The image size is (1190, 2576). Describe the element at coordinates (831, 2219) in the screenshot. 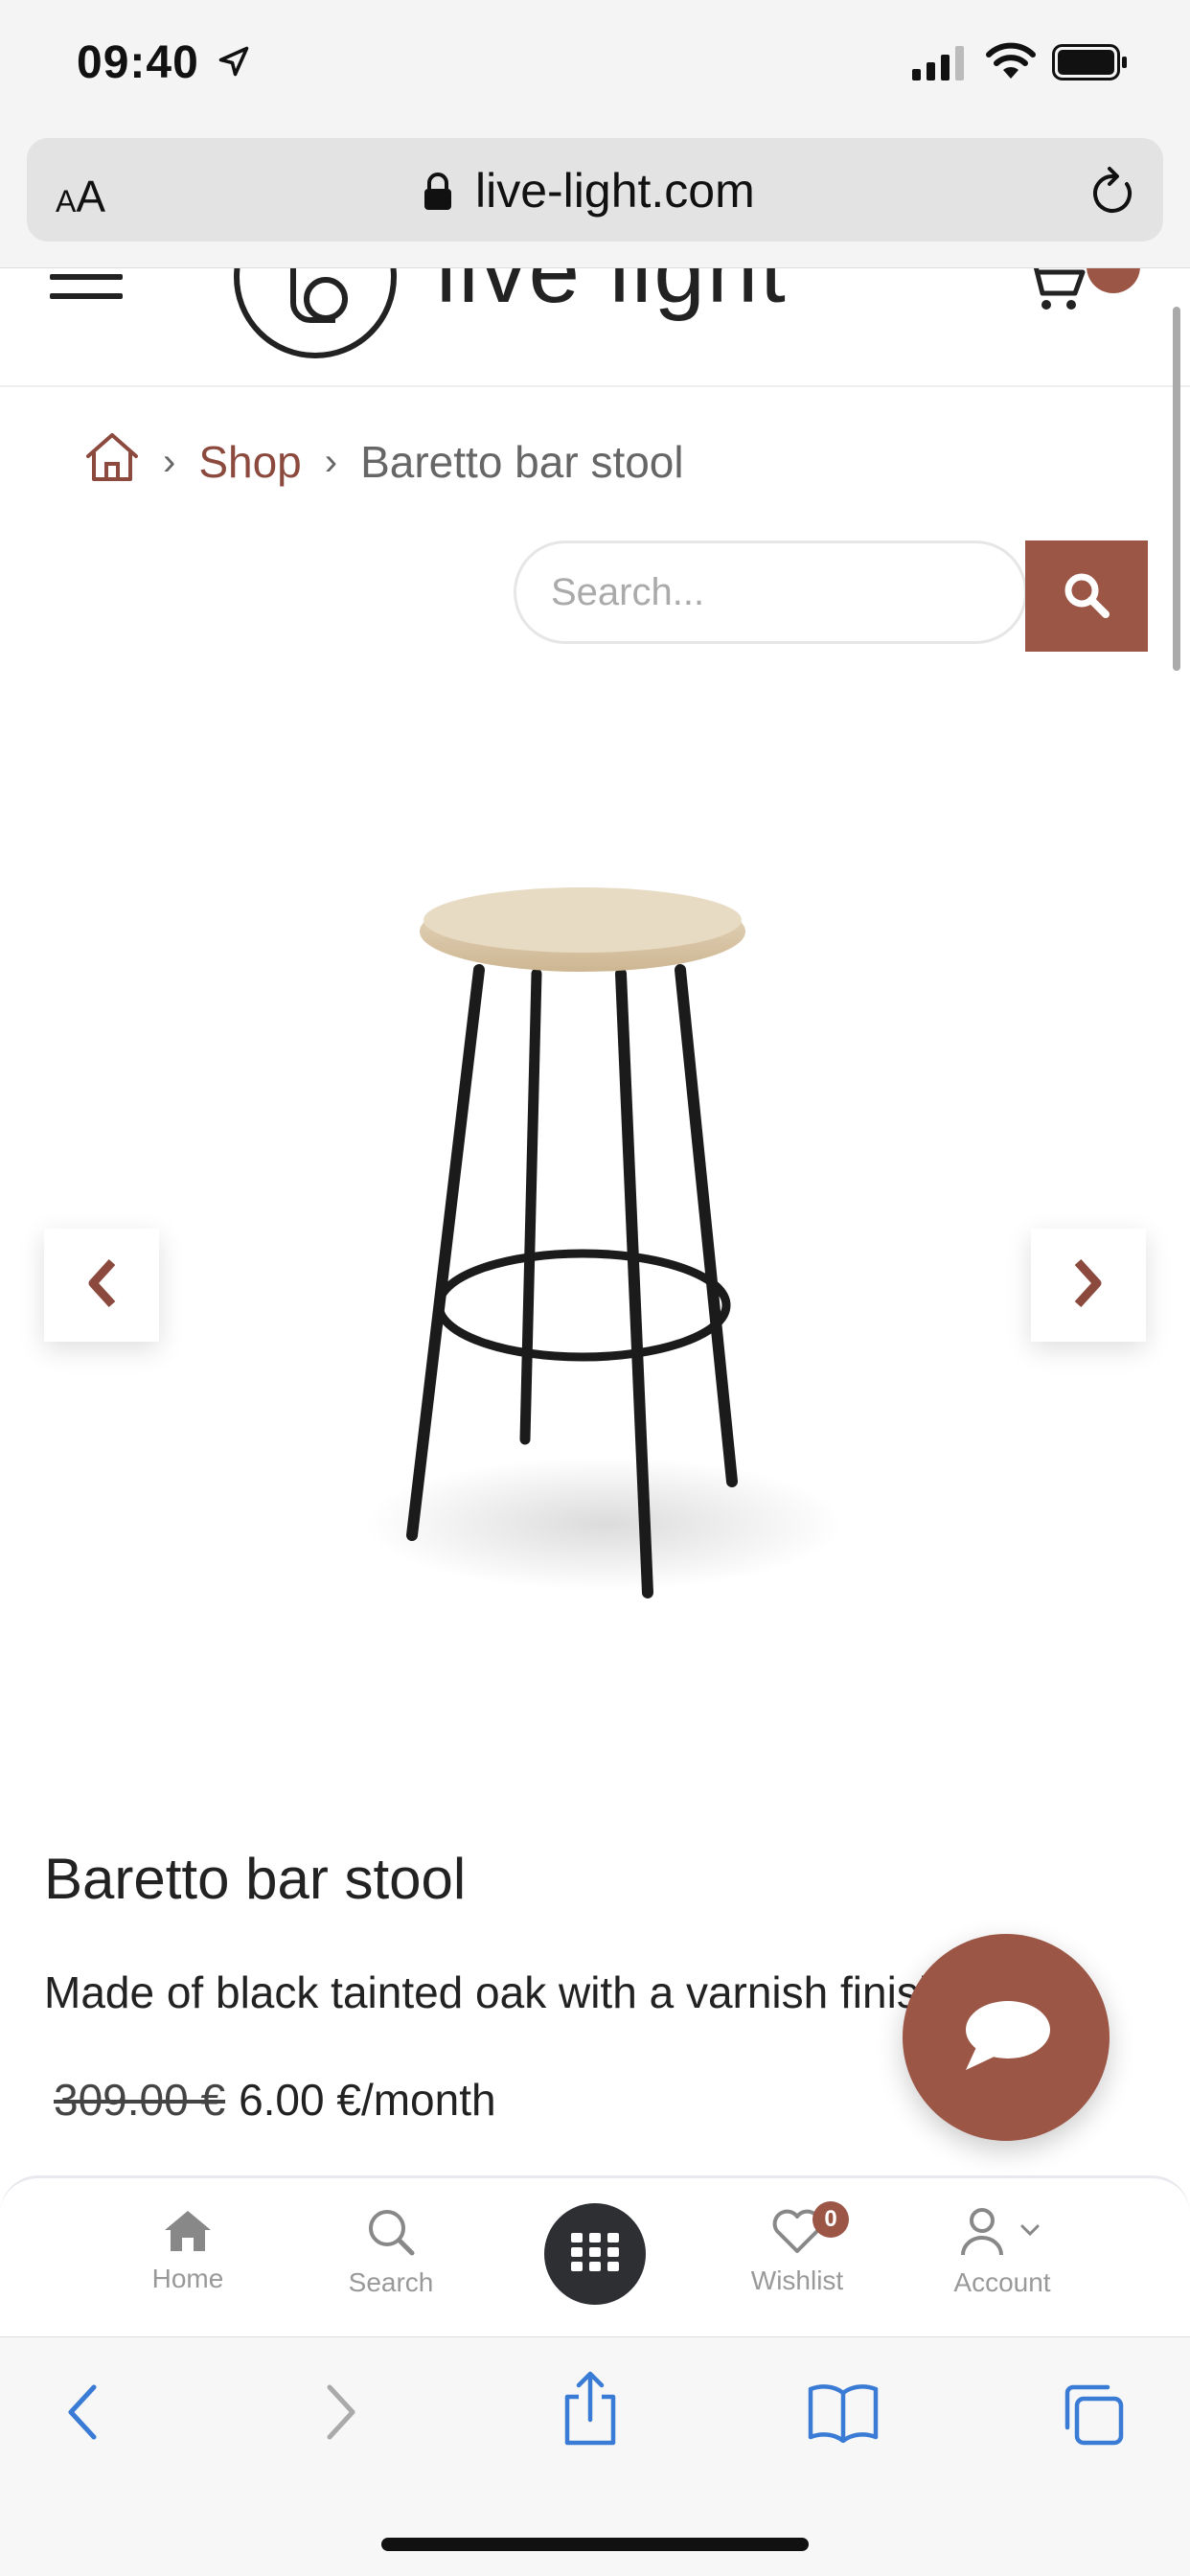

I see `wishlist-count-badge: 0` at that location.